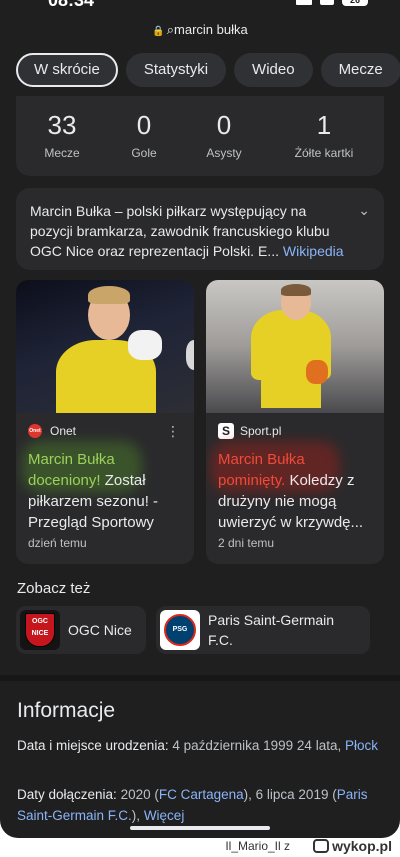 The image size is (400, 857). What do you see at coordinates (158, 31) in the screenshot?
I see `lock-icon: 🔒` at bounding box center [158, 31].